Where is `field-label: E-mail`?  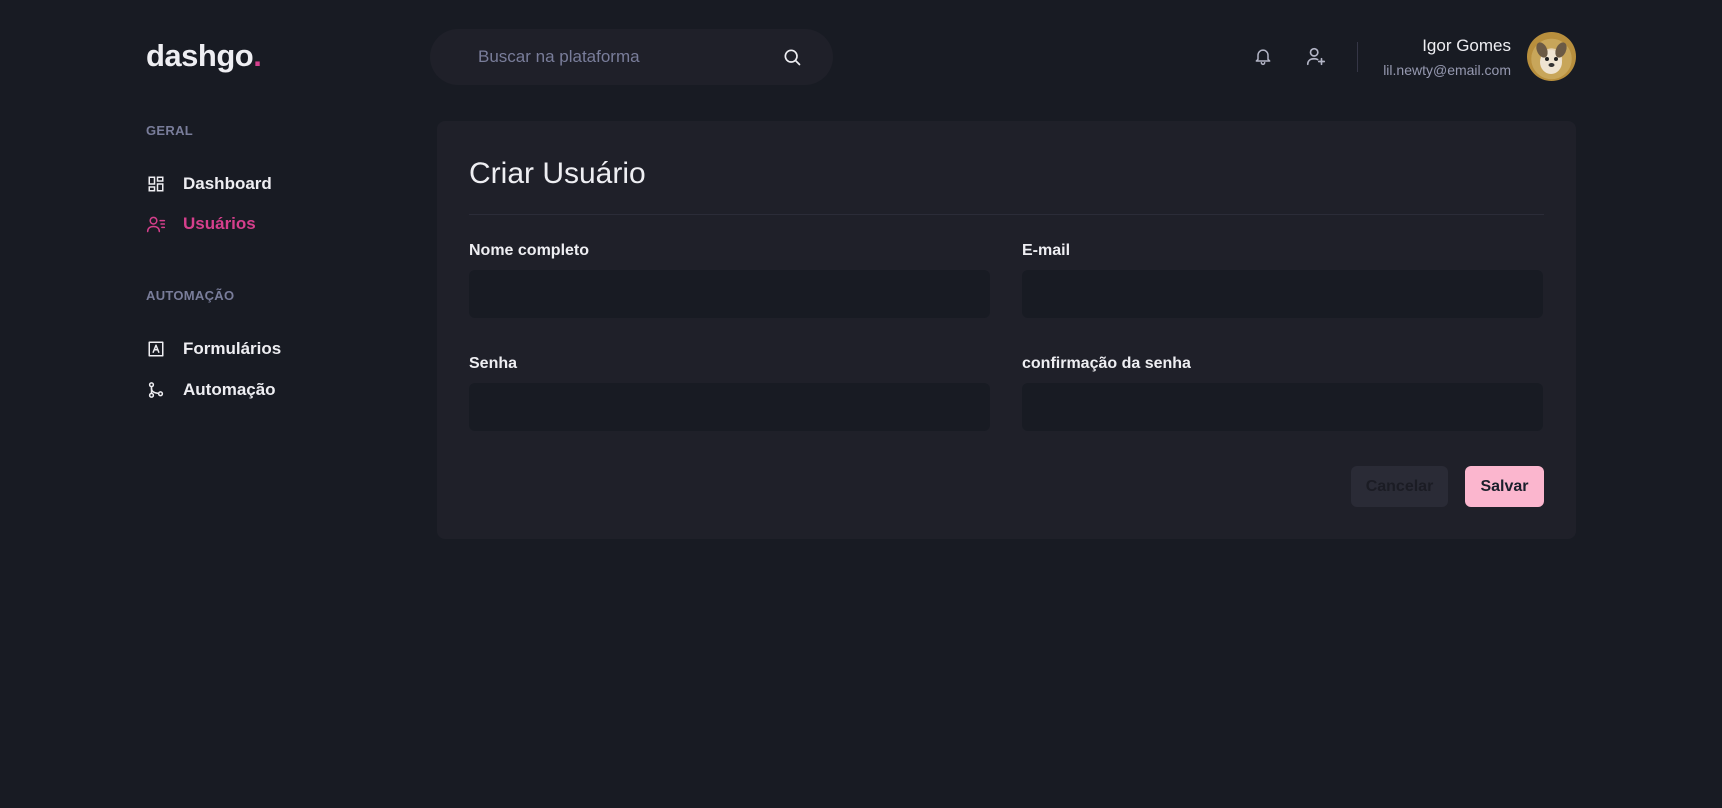
field-label: E-mail is located at coordinates (1046, 250).